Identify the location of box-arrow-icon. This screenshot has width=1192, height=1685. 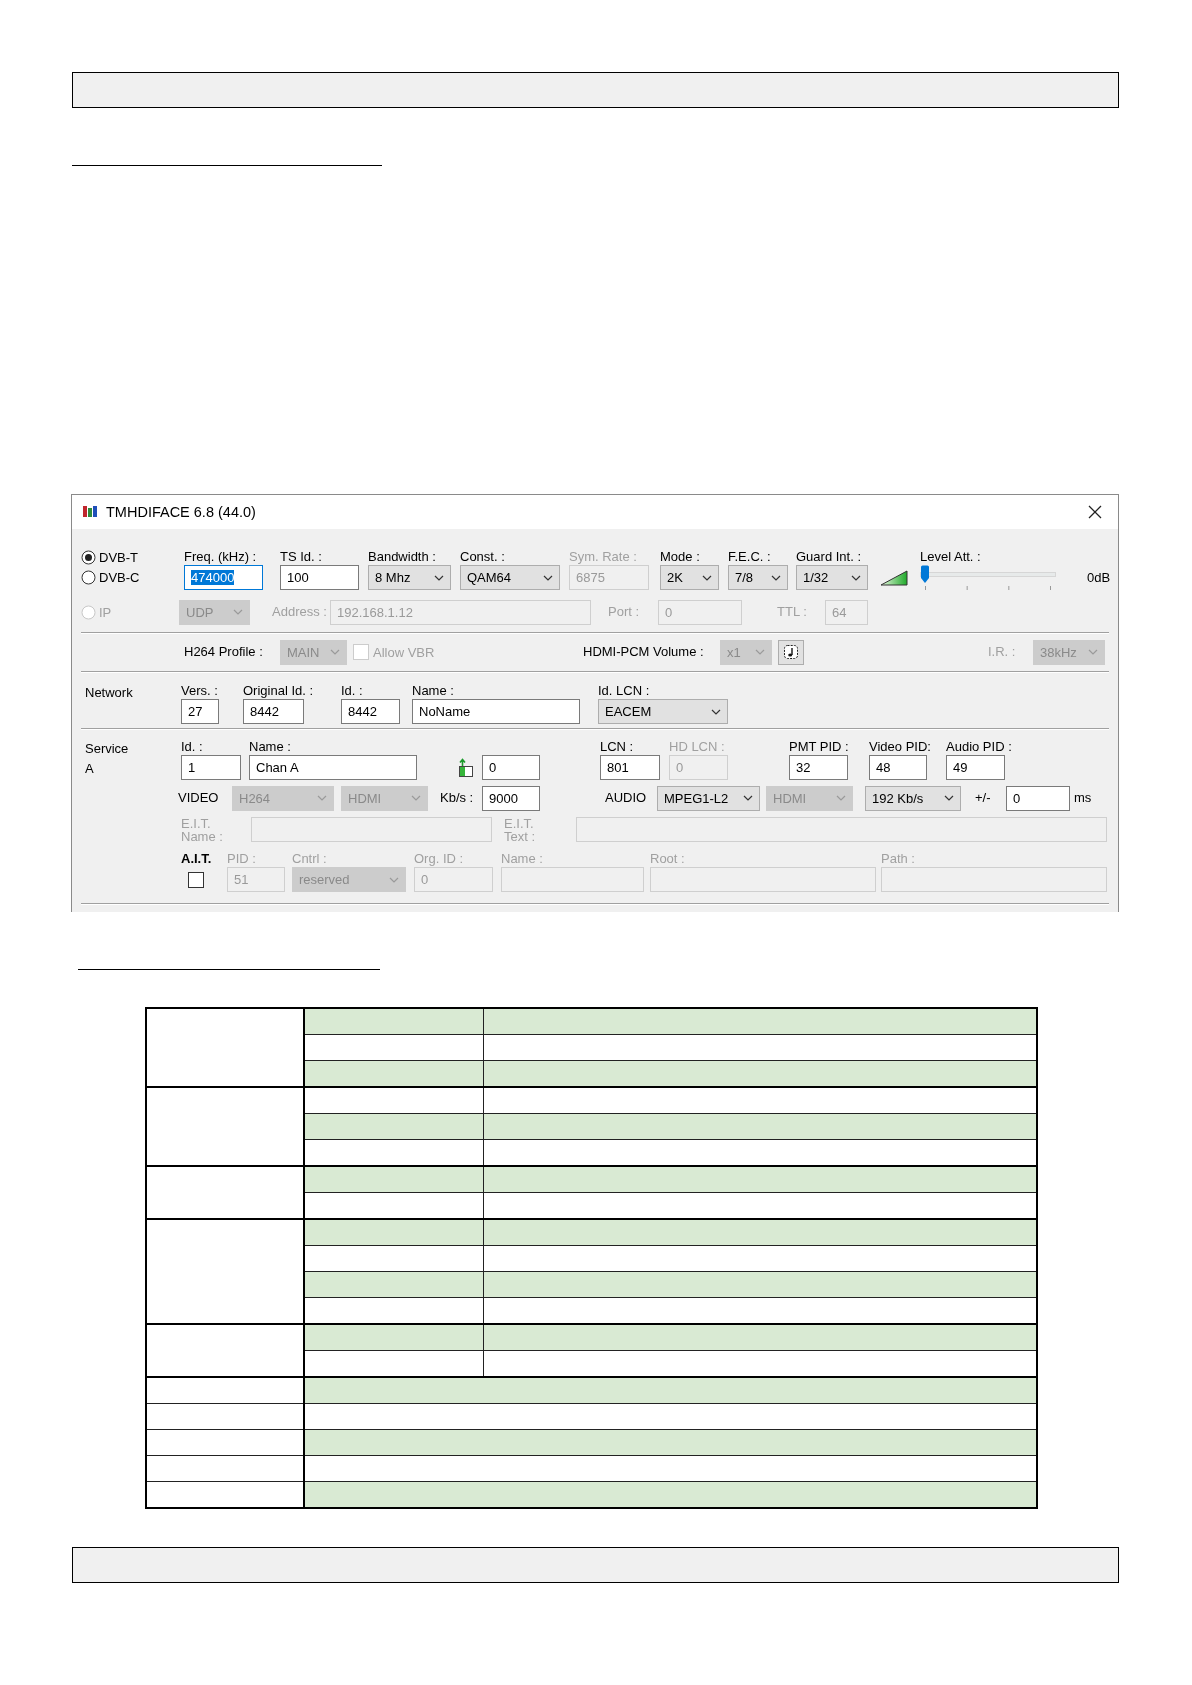
(466, 767).